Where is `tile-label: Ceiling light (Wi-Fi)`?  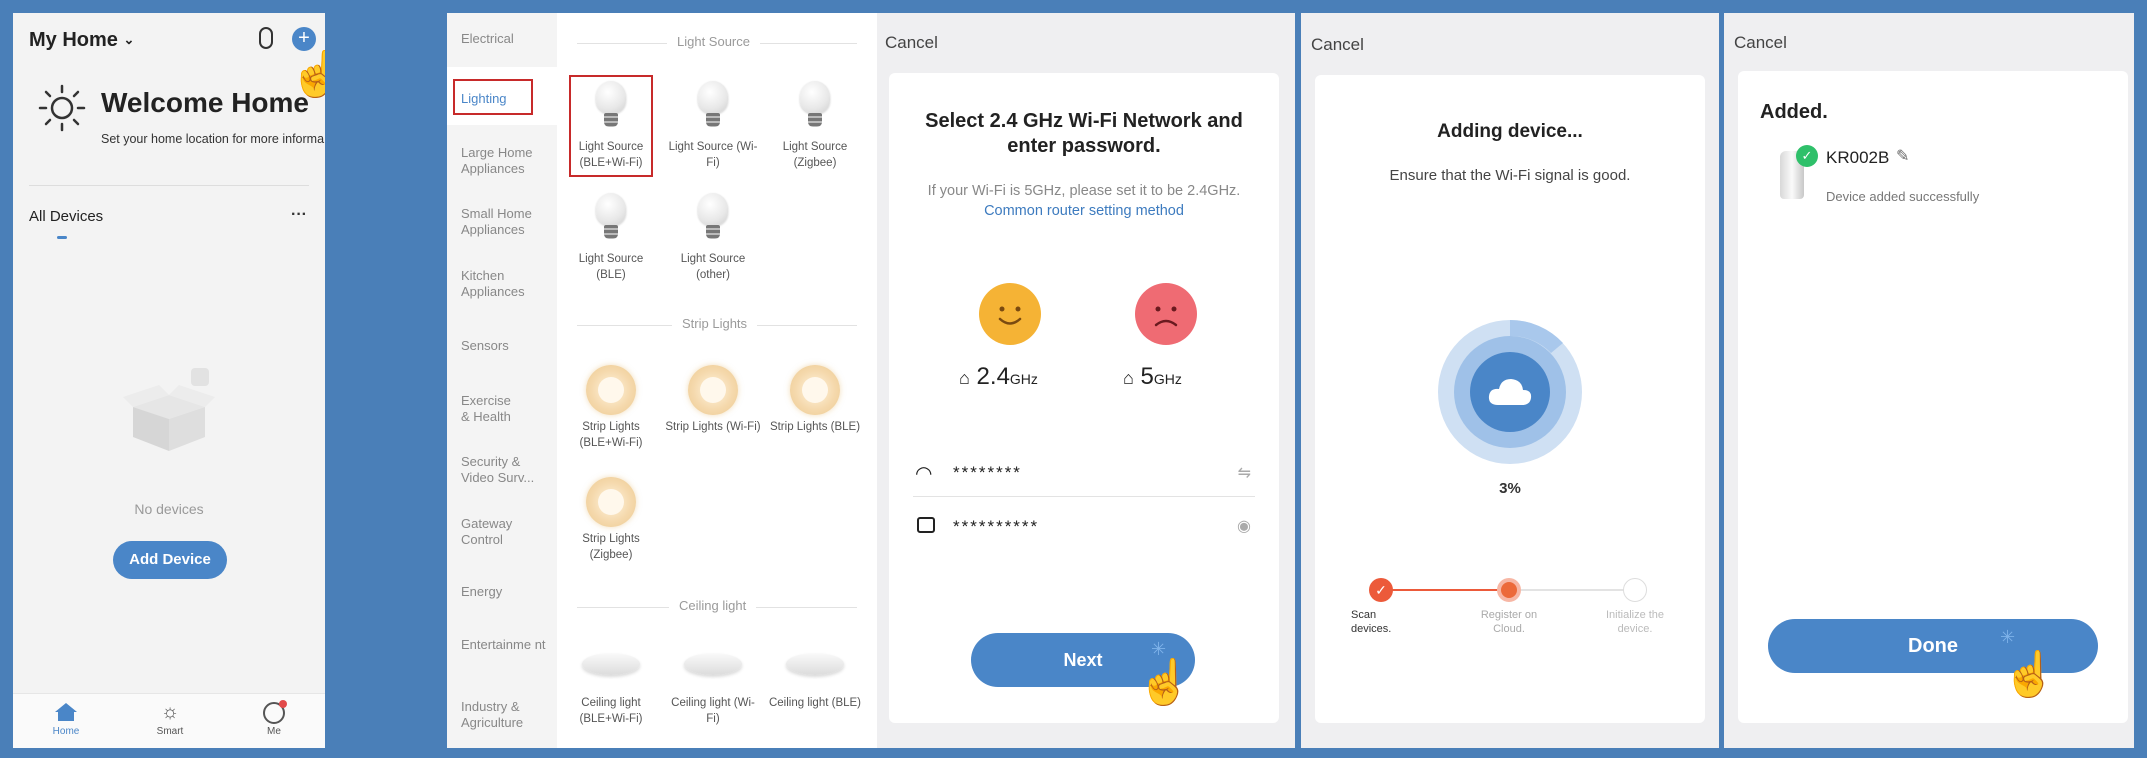 tile-label: Ceiling light (Wi-Fi) is located at coordinates (713, 711).